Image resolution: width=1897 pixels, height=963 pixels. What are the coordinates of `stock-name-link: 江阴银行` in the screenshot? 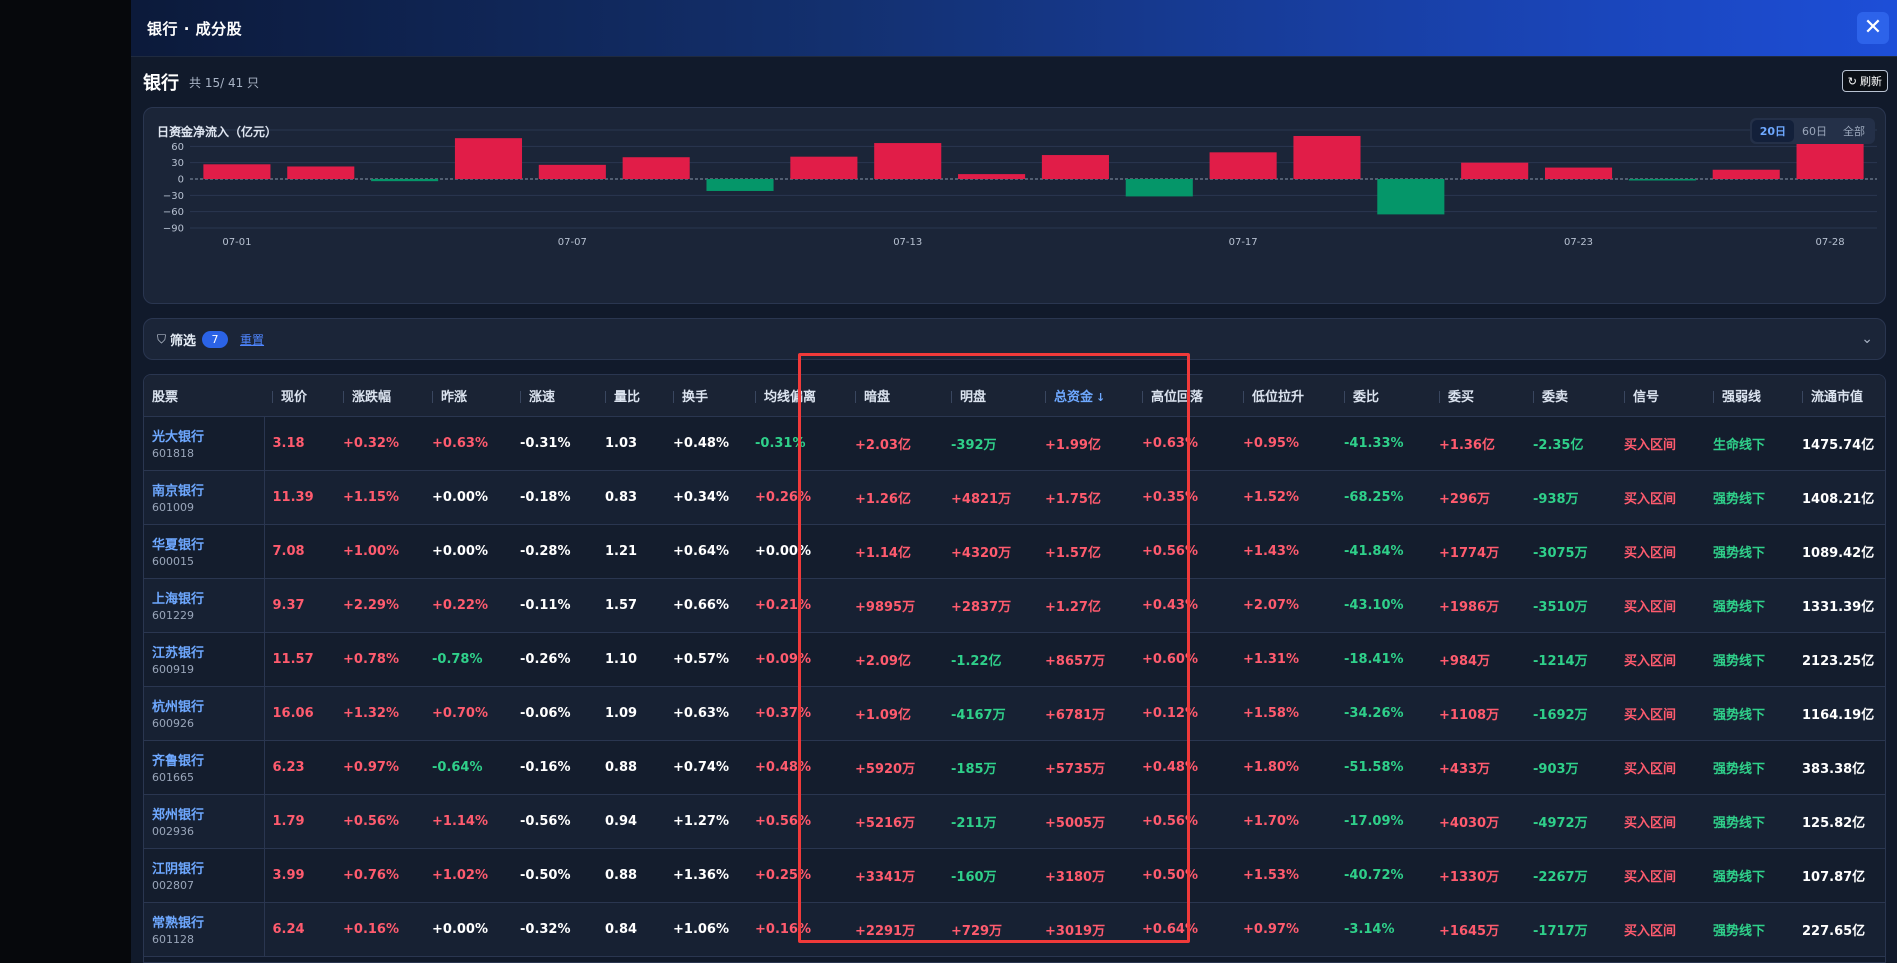 It's located at (208, 867).